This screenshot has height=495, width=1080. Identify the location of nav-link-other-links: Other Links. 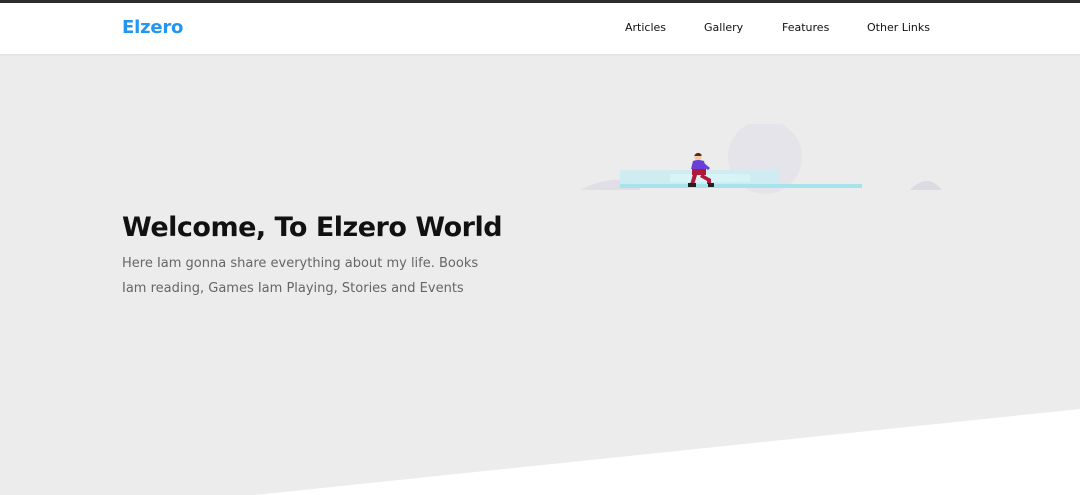
(898, 27).